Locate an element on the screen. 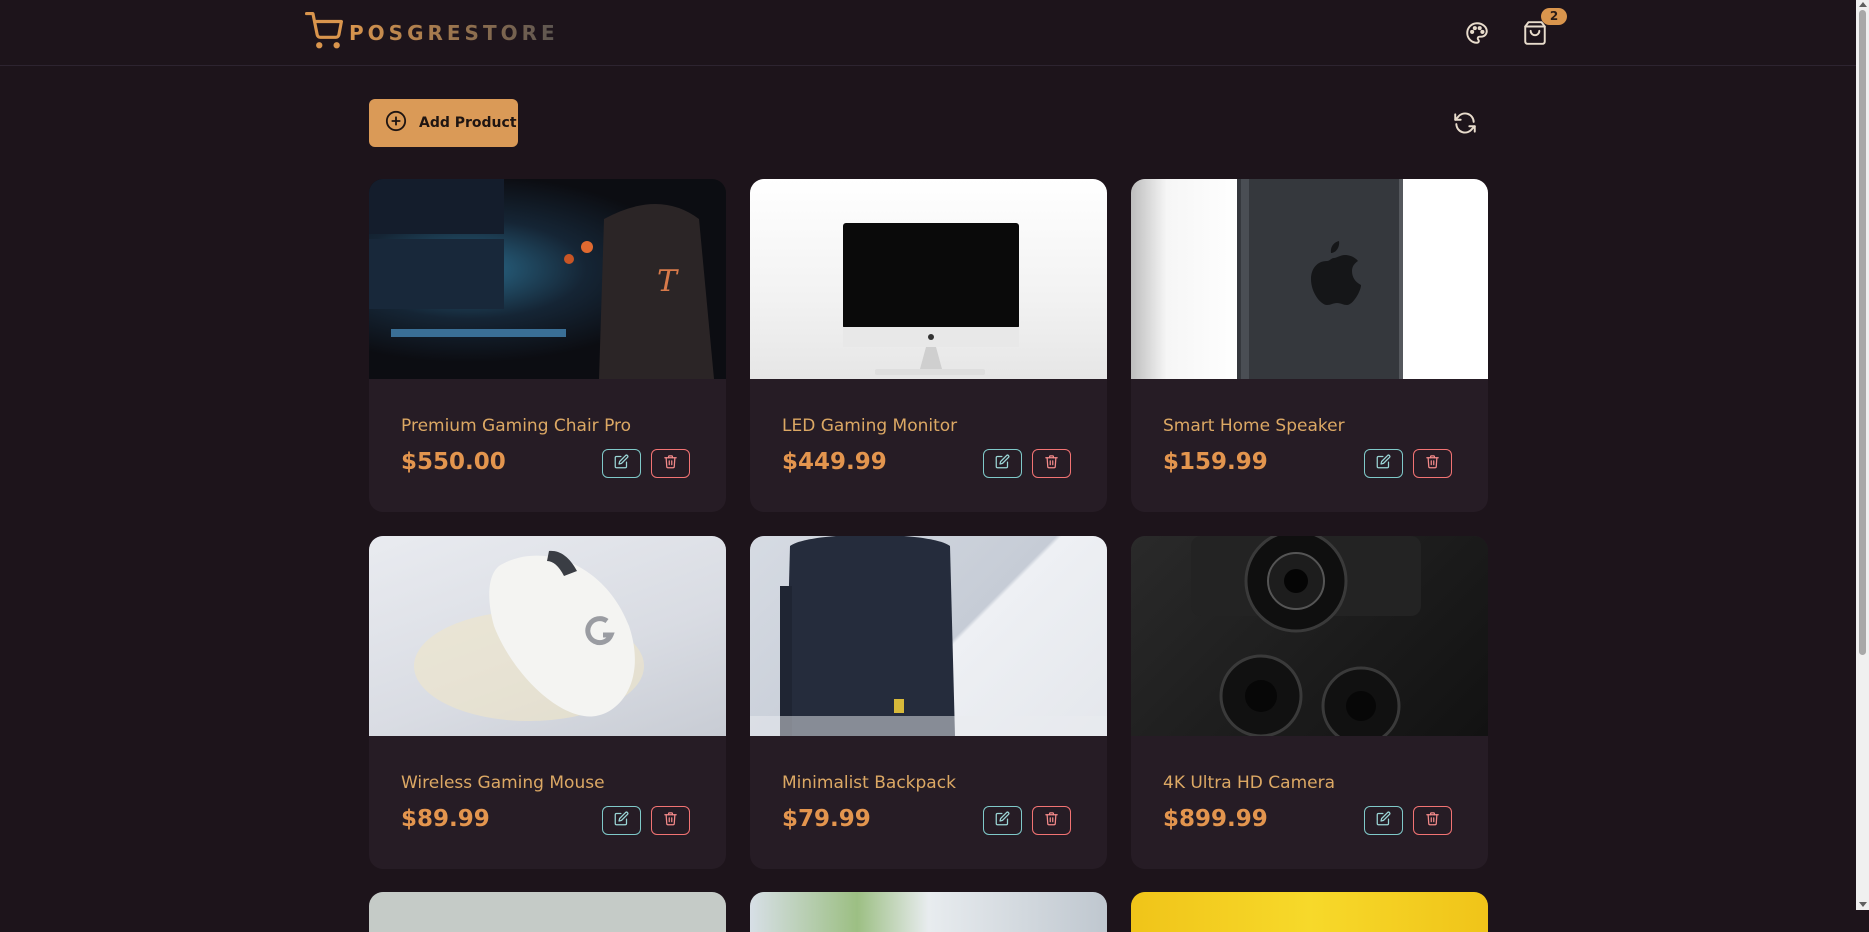 This screenshot has height=932, width=1869. svg-text: T is located at coordinates (668, 281).